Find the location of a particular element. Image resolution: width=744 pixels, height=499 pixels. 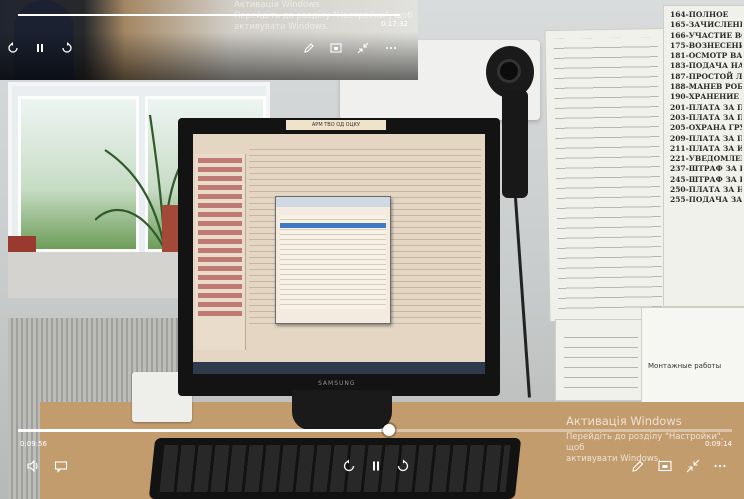

total-time: 0:09:14 is located at coordinates (718, 444).